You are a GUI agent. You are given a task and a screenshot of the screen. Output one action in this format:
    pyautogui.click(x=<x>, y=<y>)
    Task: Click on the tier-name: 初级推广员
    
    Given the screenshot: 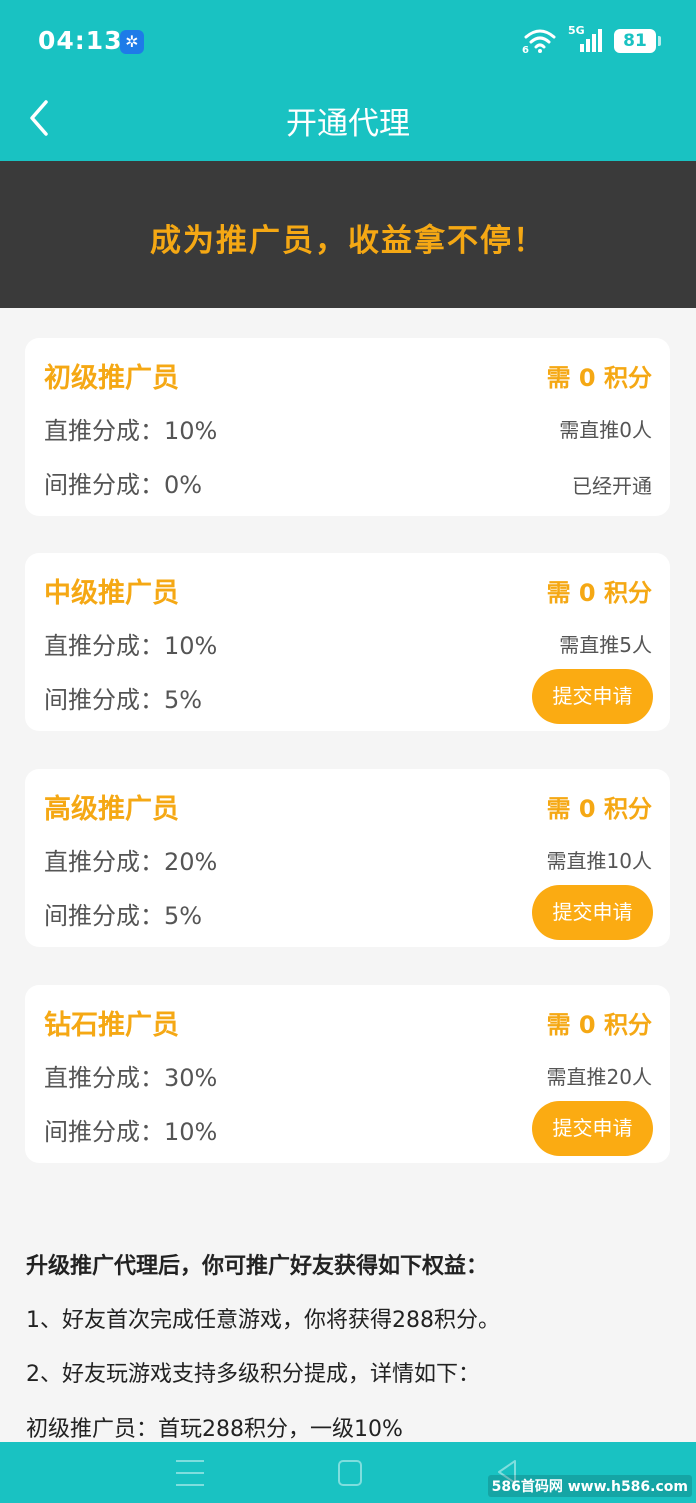 What is the action you would take?
    pyautogui.click(x=111, y=378)
    